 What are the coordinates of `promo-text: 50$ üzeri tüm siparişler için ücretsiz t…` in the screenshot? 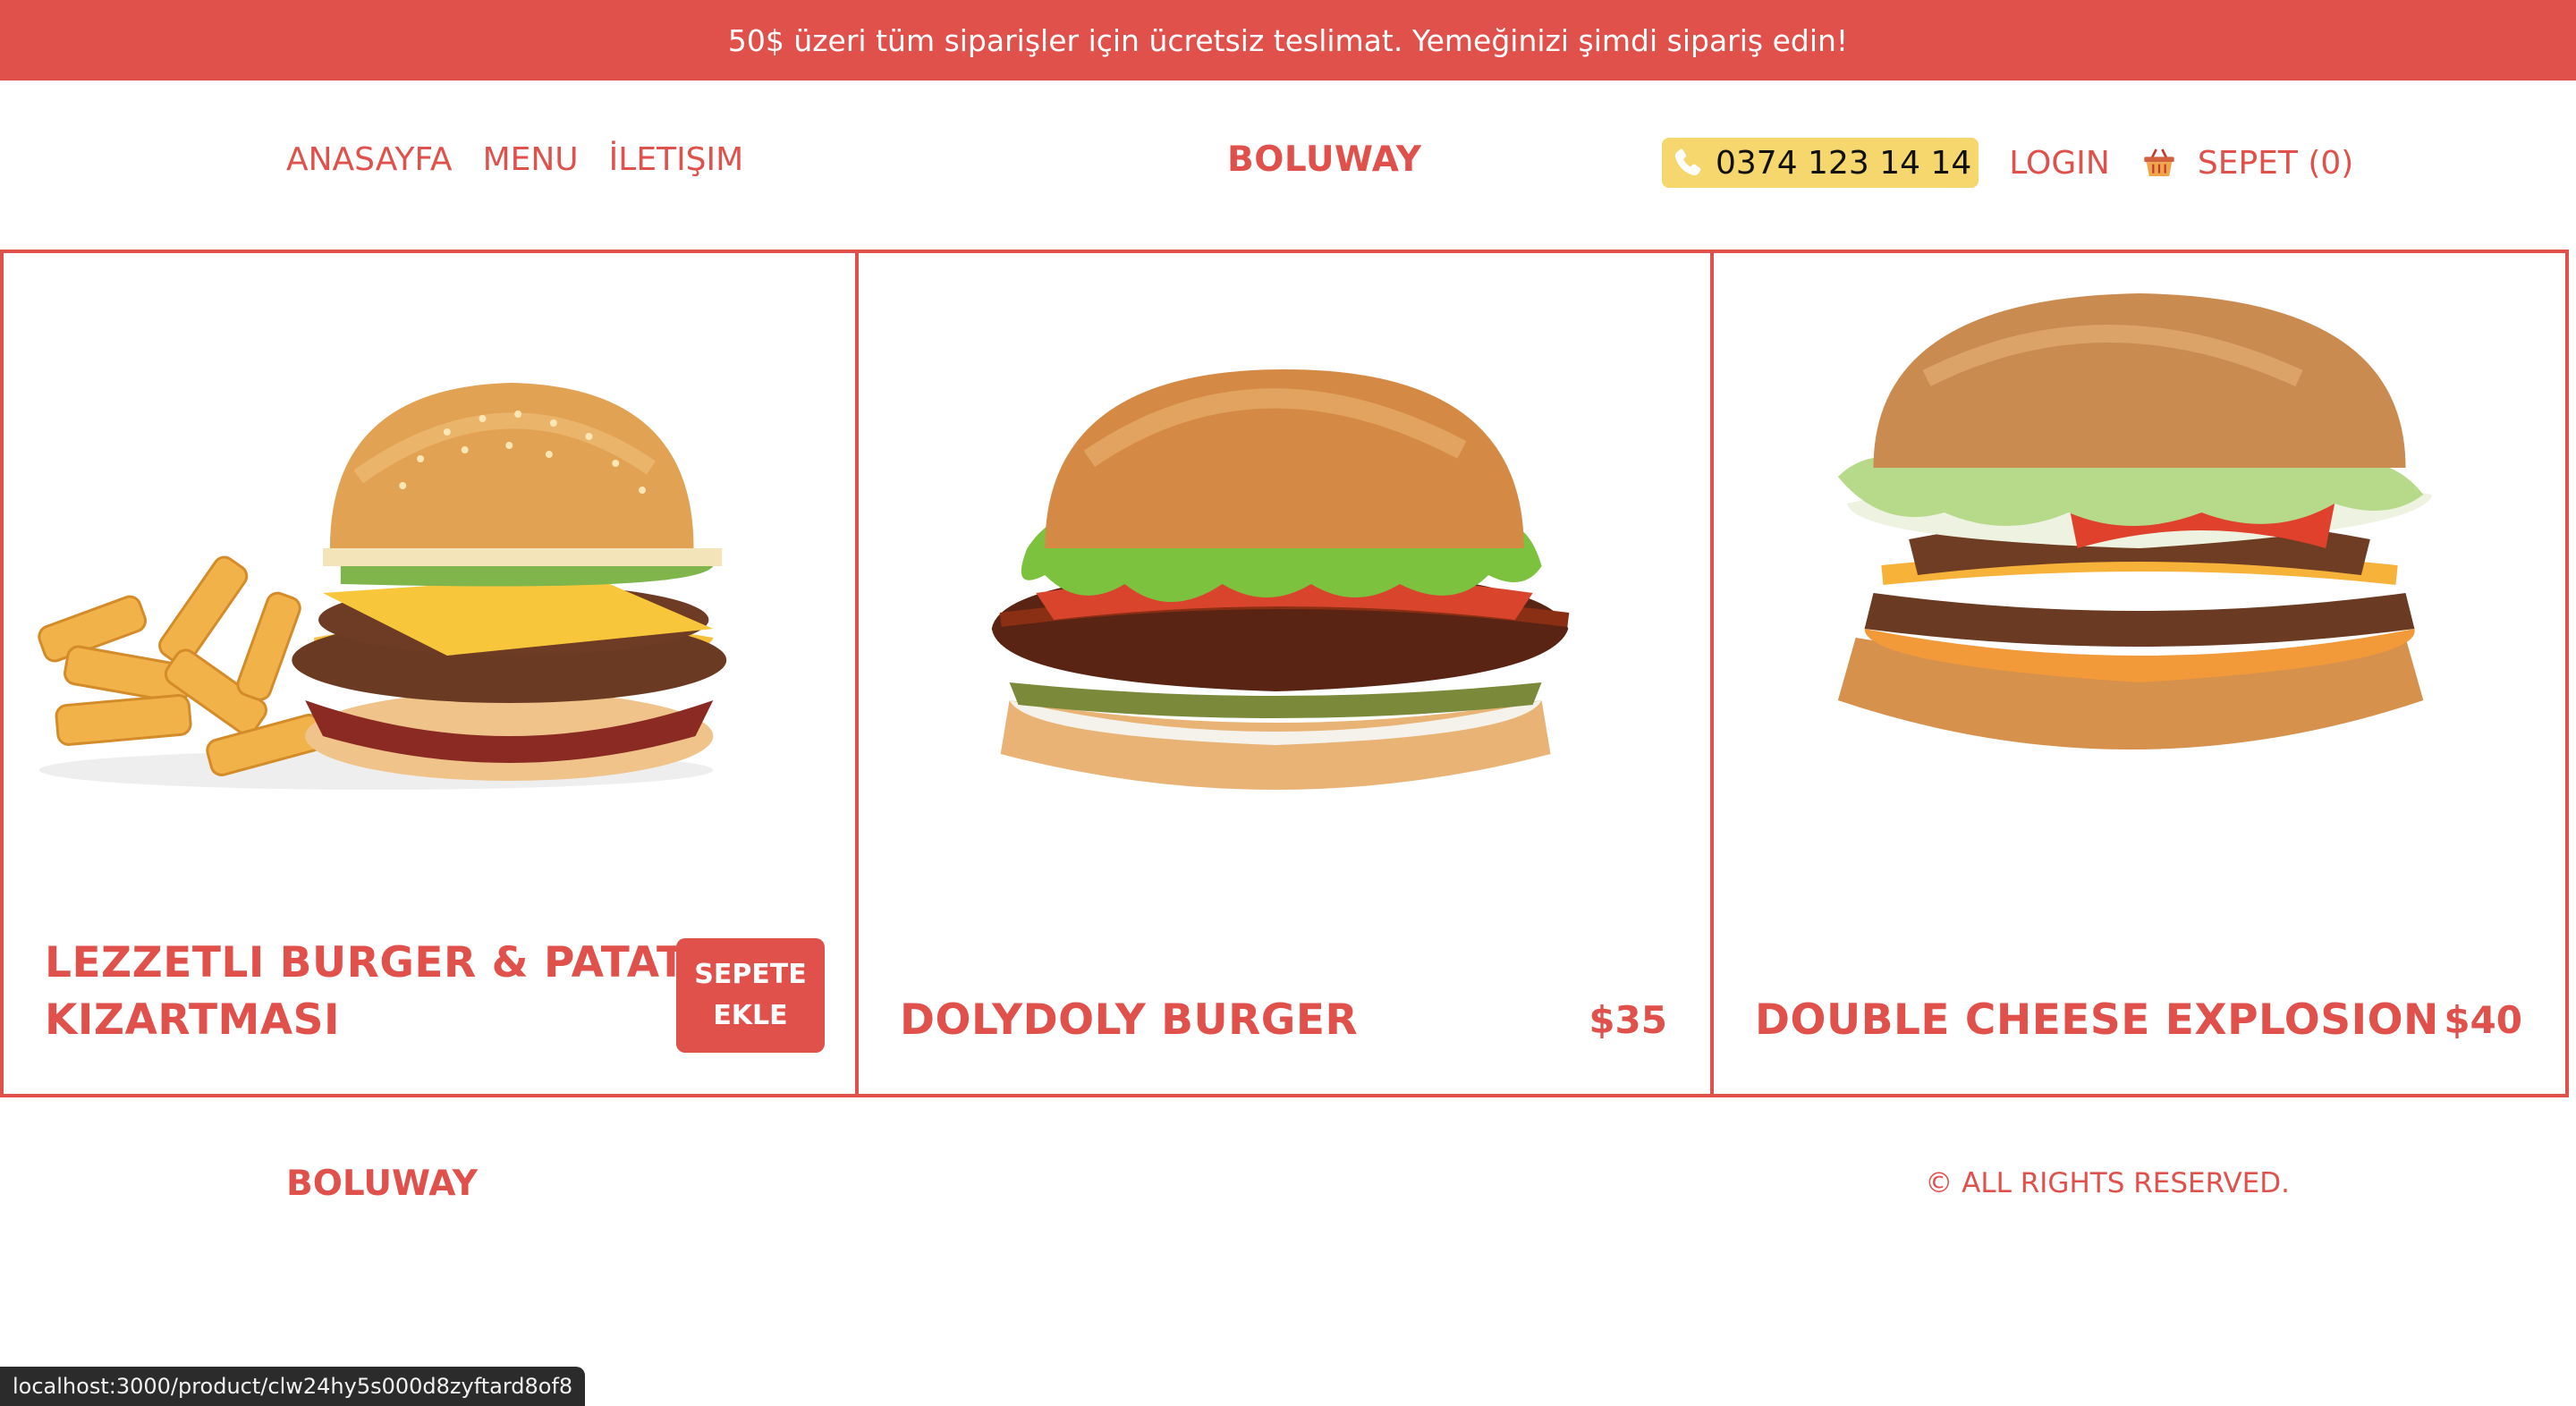 It's located at (1288, 40).